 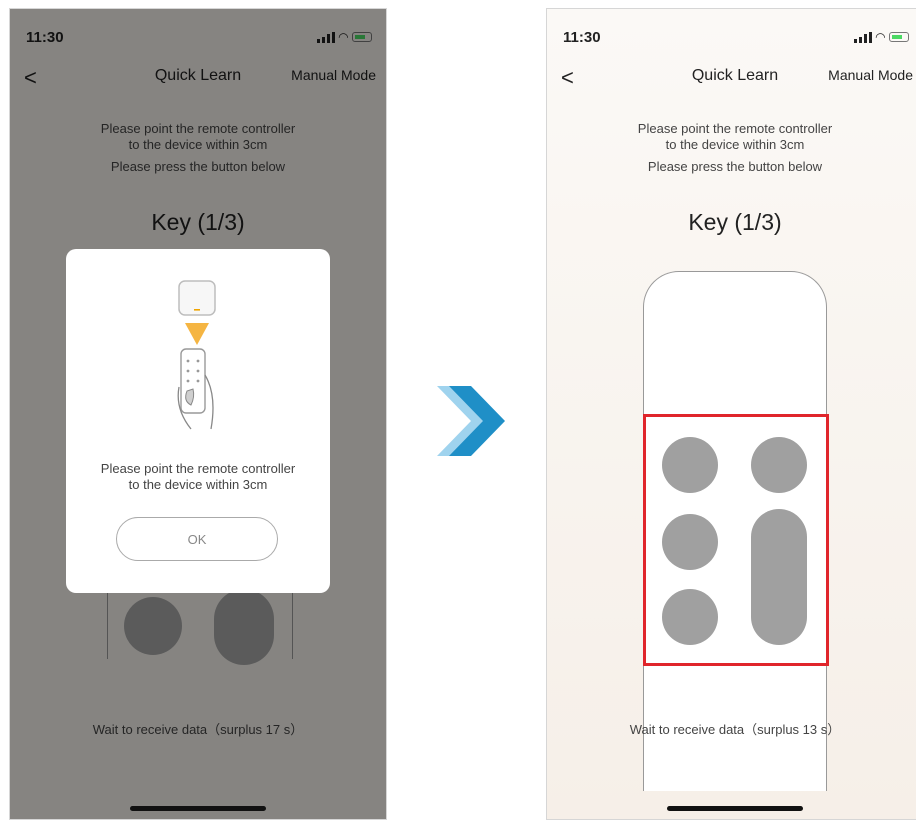 What do you see at coordinates (735, 39) in the screenshot?
I see `status-bar: 11:30 ◠` at bounding box center [735, 39].